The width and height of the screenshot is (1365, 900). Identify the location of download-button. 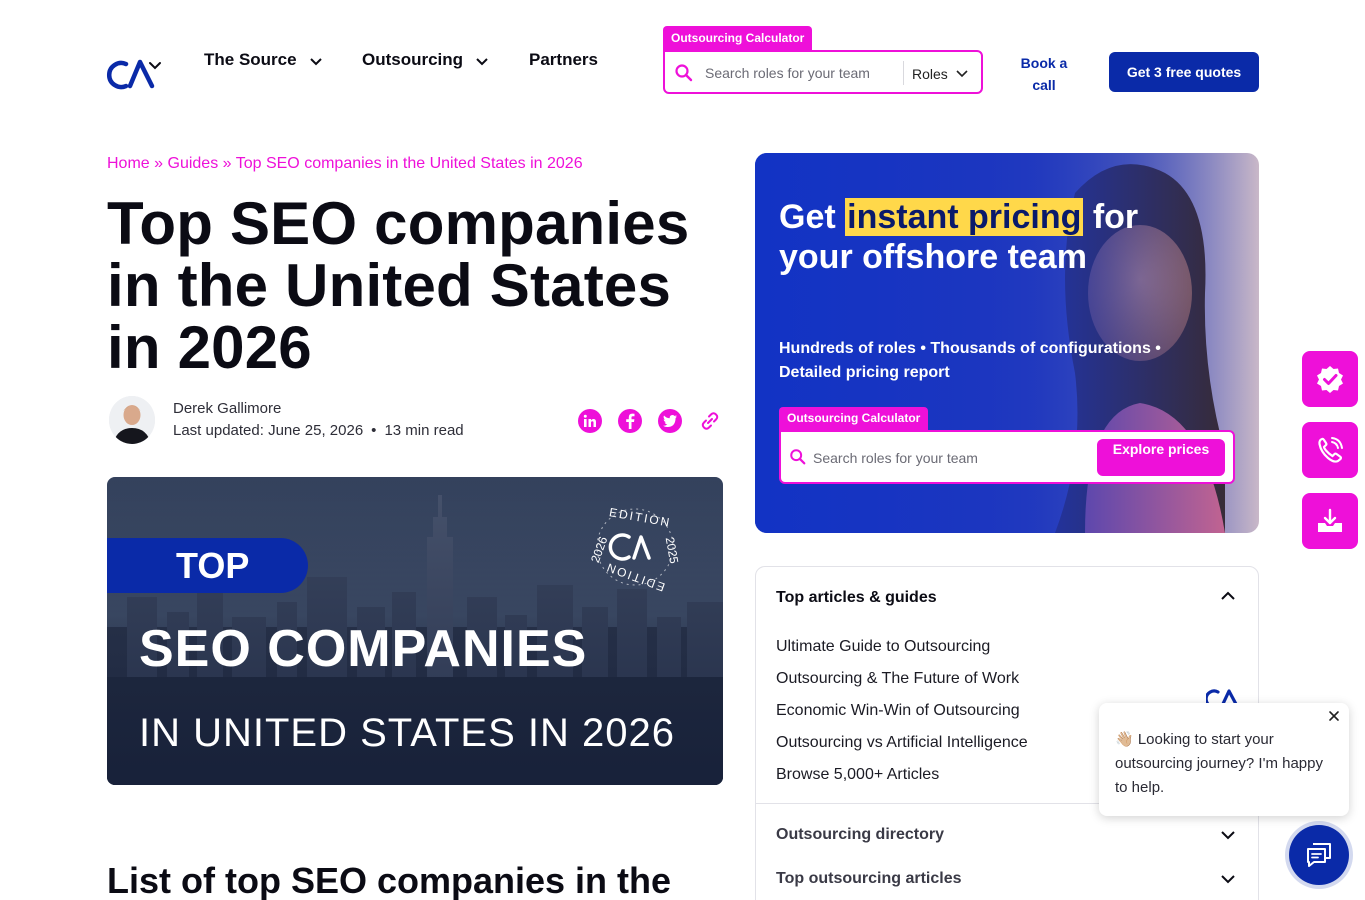
(1330, 521).